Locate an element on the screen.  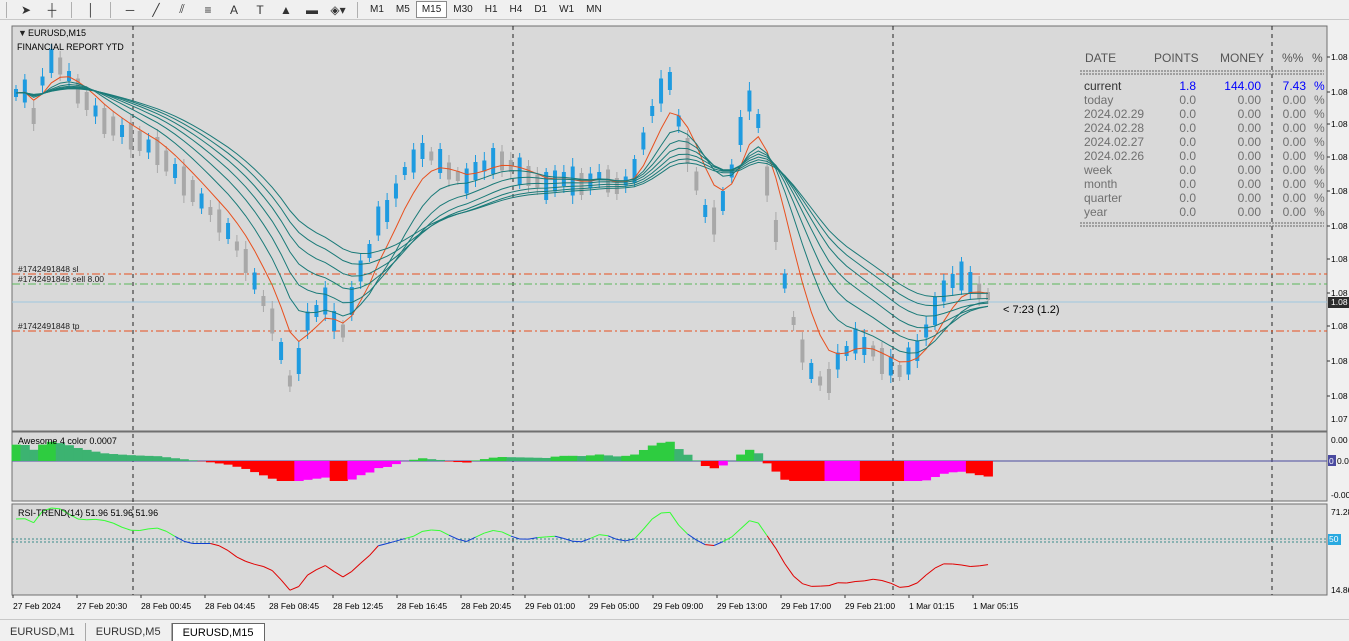
rsi-trend-panel is located at coordinates (669, 549).